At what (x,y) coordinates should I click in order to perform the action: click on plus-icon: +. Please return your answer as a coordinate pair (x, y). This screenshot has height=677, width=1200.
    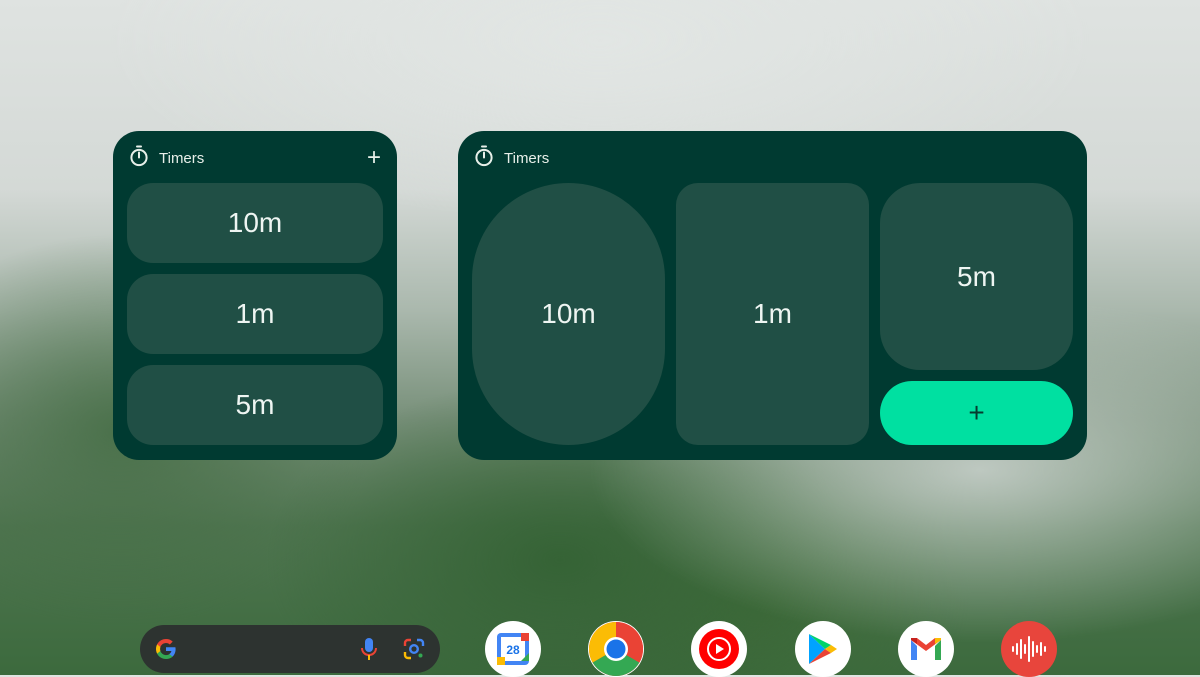
    Looking at the image, I should click on (976, 412).